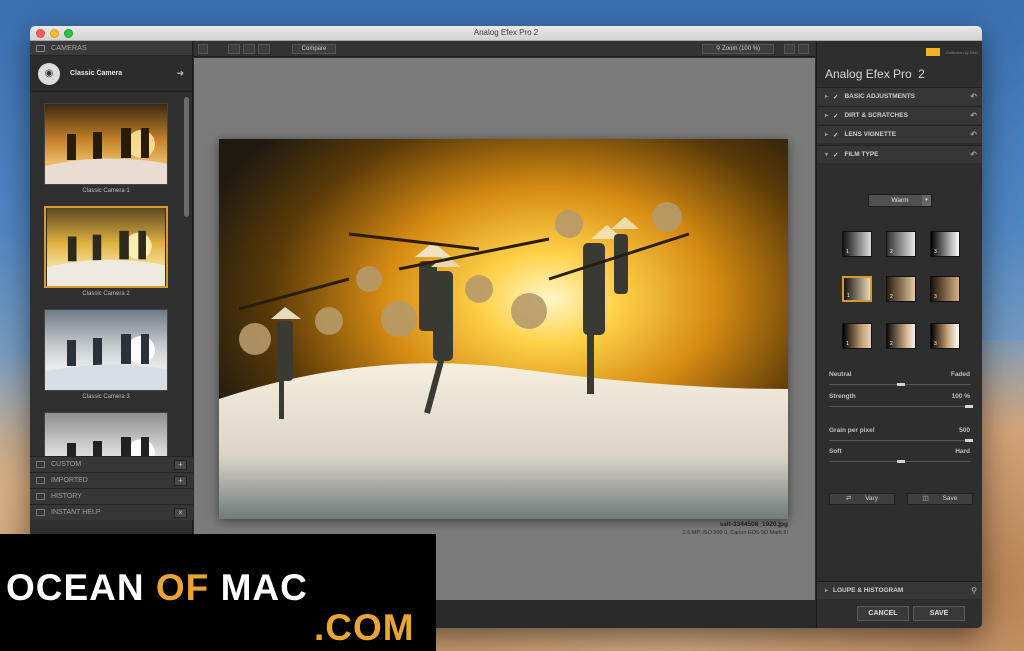 This screenshot has height=651, width=1024. Describe the element at coordinates (901, 440) in the screenshot. I see `grain-slider` at that location.